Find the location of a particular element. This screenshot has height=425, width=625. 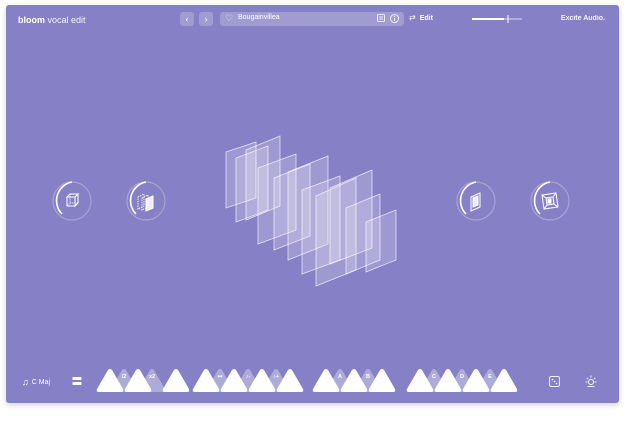

info-icon is located at coordinates (394, 18).